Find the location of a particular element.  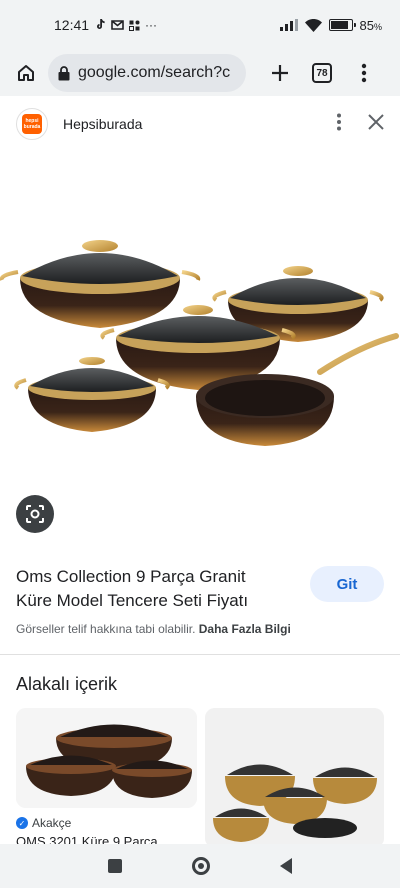

lens-icon is located at coordinates (35, 514).